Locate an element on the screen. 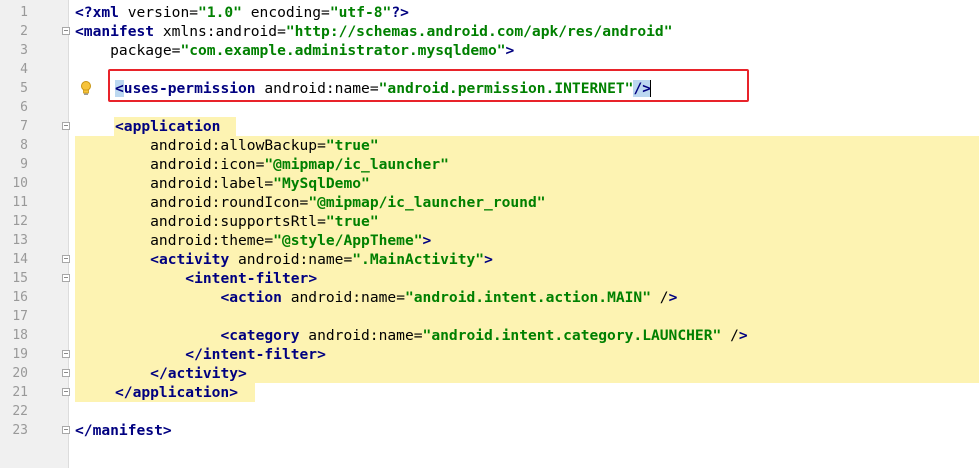  code-line: 20 </activity> is located at coordinates (489, 373).